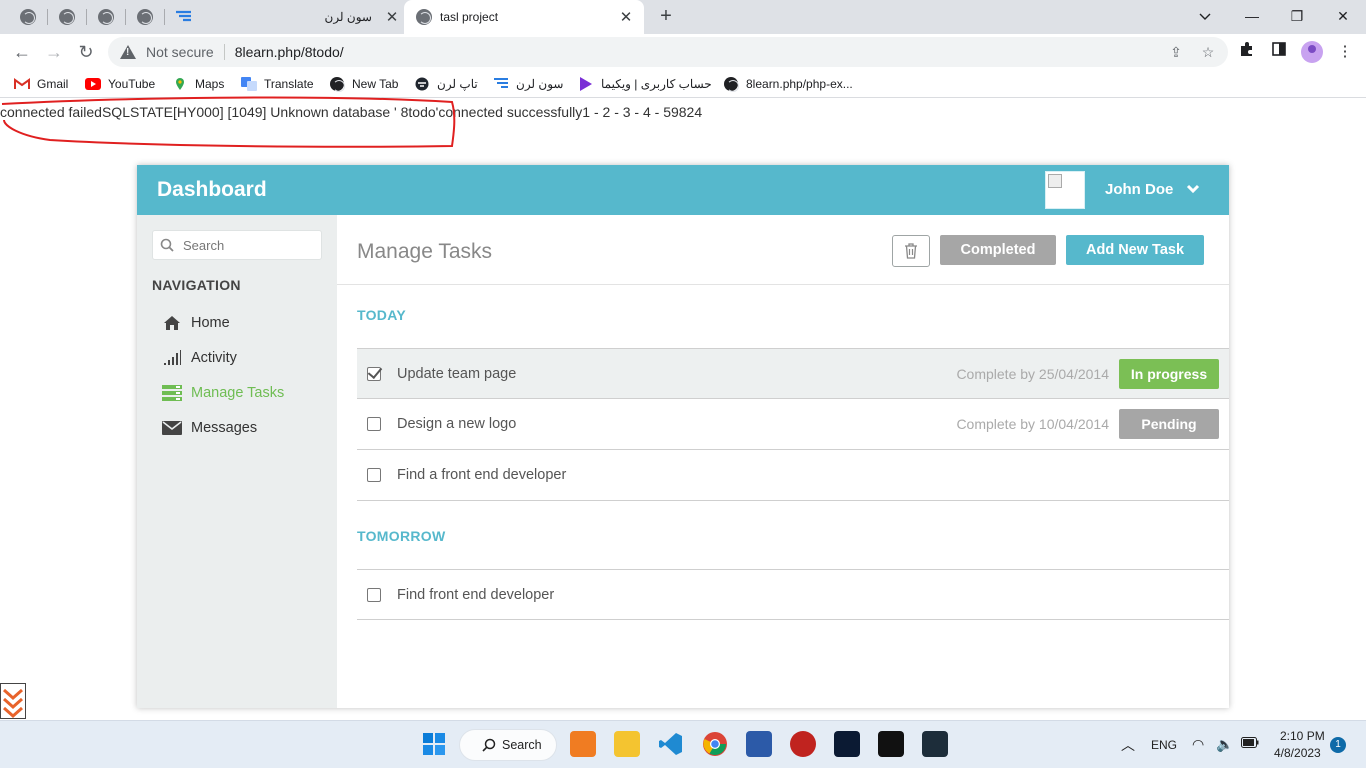  What do you see at coordinates (1208, 52) in the screenshot?
I see `bookmark-star-icon: ☆` at bounding box center [1208, 52].